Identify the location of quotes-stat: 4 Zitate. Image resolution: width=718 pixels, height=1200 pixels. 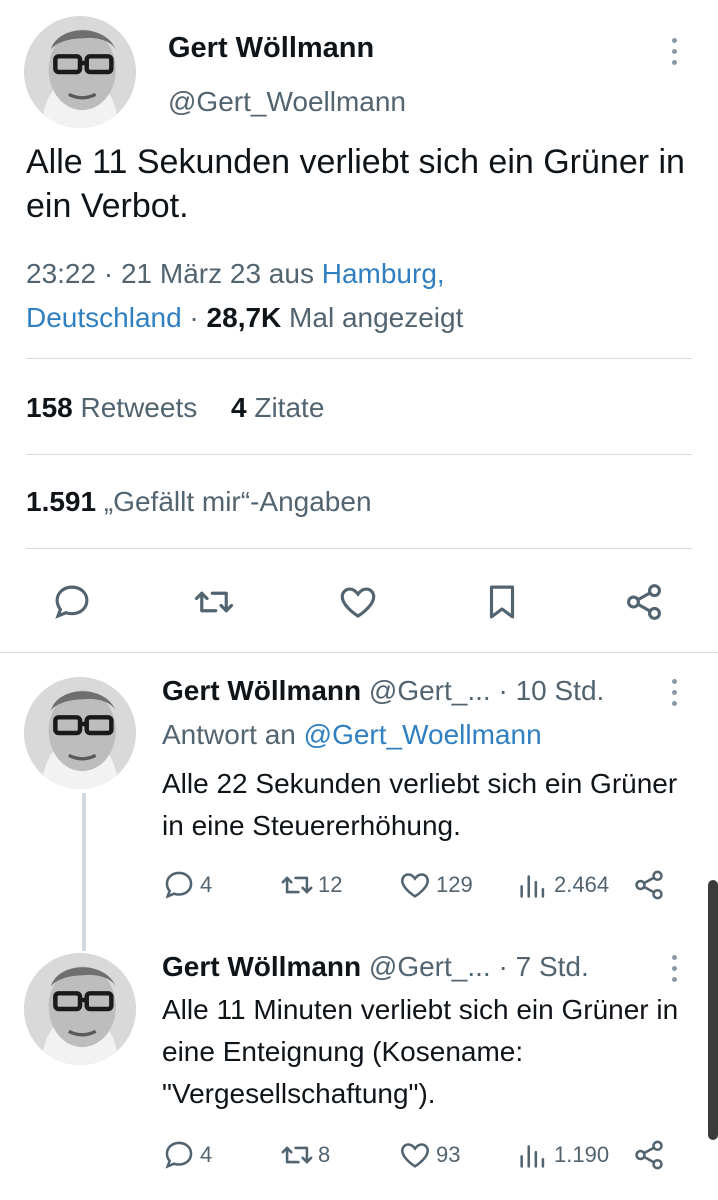
(277, 407).